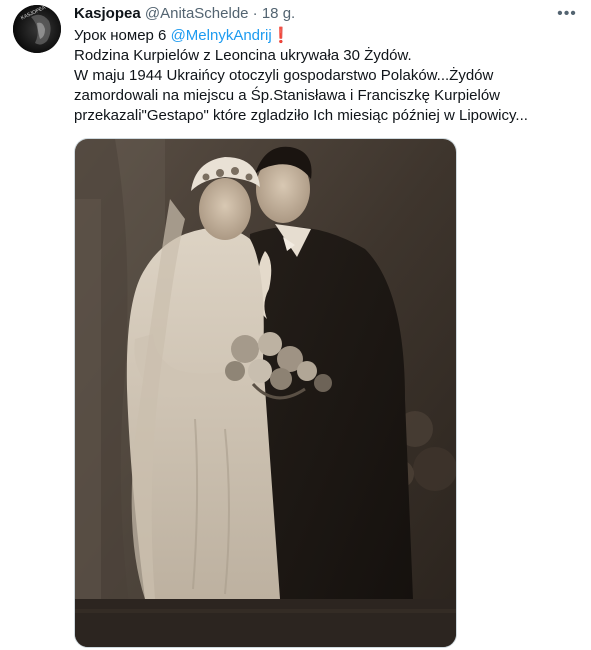 This screenshot has width=591, height=650. Describe the element at coordinates (567, 14) in the screenshot. I see `more-options-icon: •••` at that location.